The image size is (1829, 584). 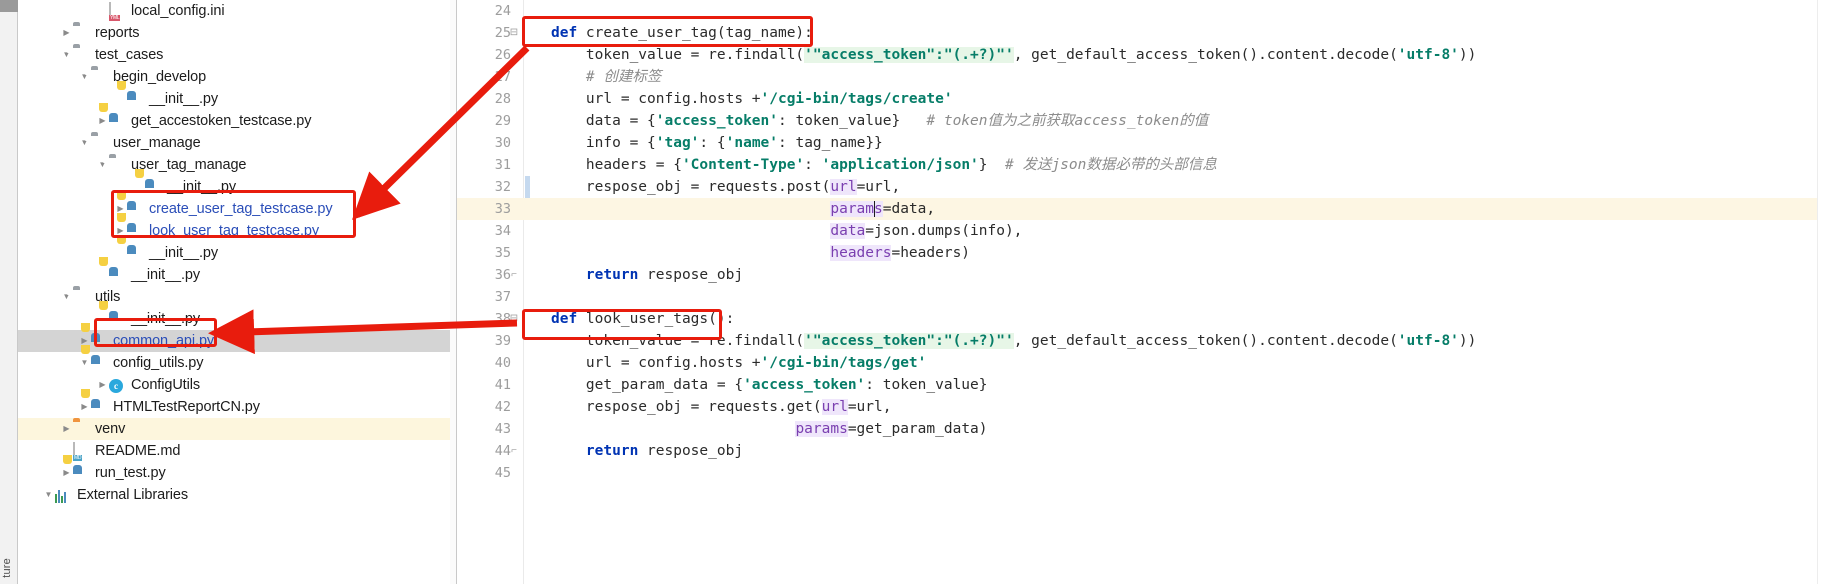 I want to click on code-token-str-hl: '"access_token":"(.+?)"', so click(x=909, y=341).